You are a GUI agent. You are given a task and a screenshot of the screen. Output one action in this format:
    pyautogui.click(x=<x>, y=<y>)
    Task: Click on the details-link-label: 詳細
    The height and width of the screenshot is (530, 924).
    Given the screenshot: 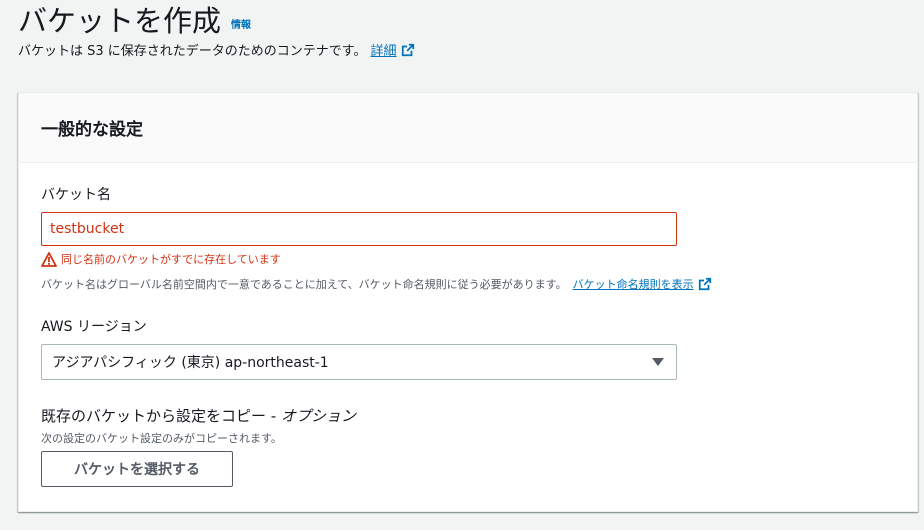 What is the action you would take?
    pyautogui.click(x=383, y=51)
    